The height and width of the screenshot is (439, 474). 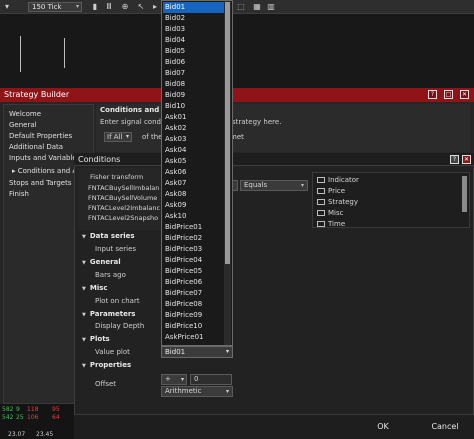 What do you see at coordinates (7, 7) in the screenshot?
I see `dropdown-arrow-icon: ▾` at bounding box center [7, 7].